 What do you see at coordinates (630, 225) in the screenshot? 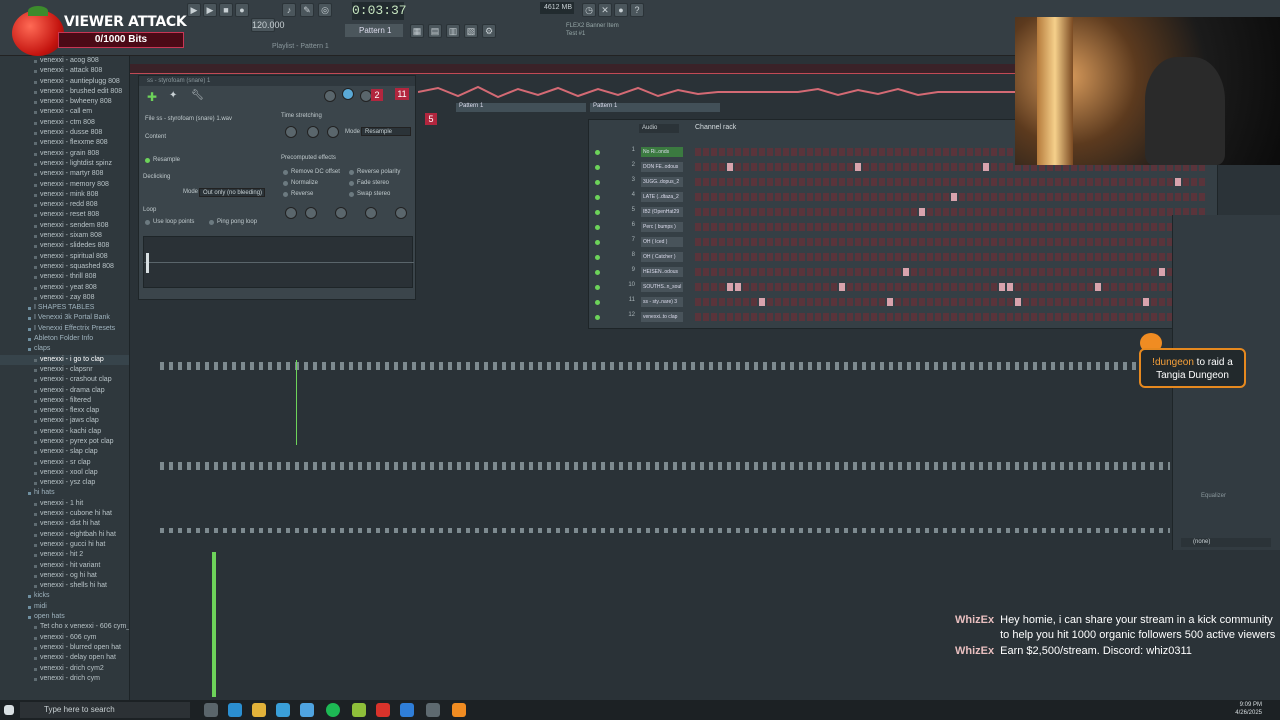
I see `channel-mixer-number: 6` at bounding box center [630, 225].